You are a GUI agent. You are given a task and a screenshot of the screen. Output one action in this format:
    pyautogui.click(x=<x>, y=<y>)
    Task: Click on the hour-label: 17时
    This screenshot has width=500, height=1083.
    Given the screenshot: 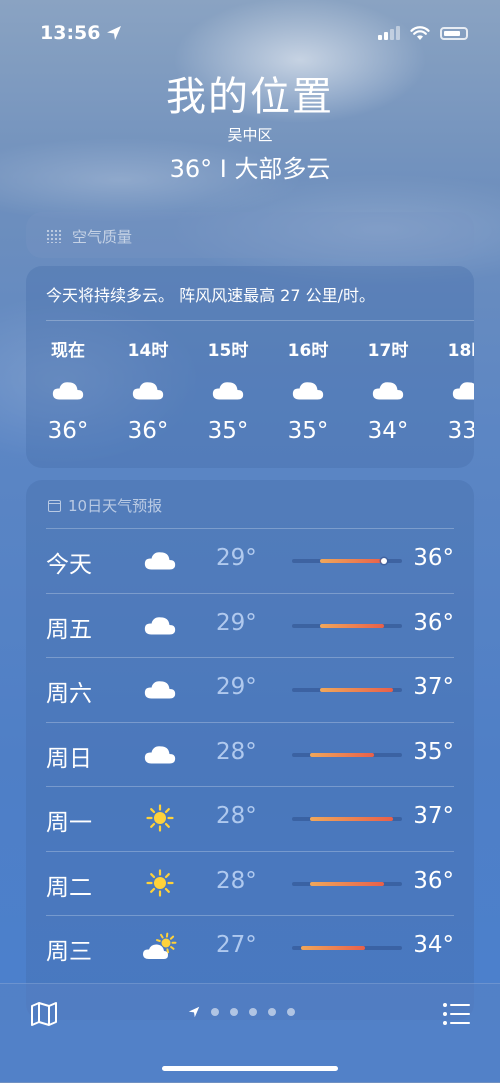 What is the action you would take?
    pyautogui.click(x=388, y=348)
    